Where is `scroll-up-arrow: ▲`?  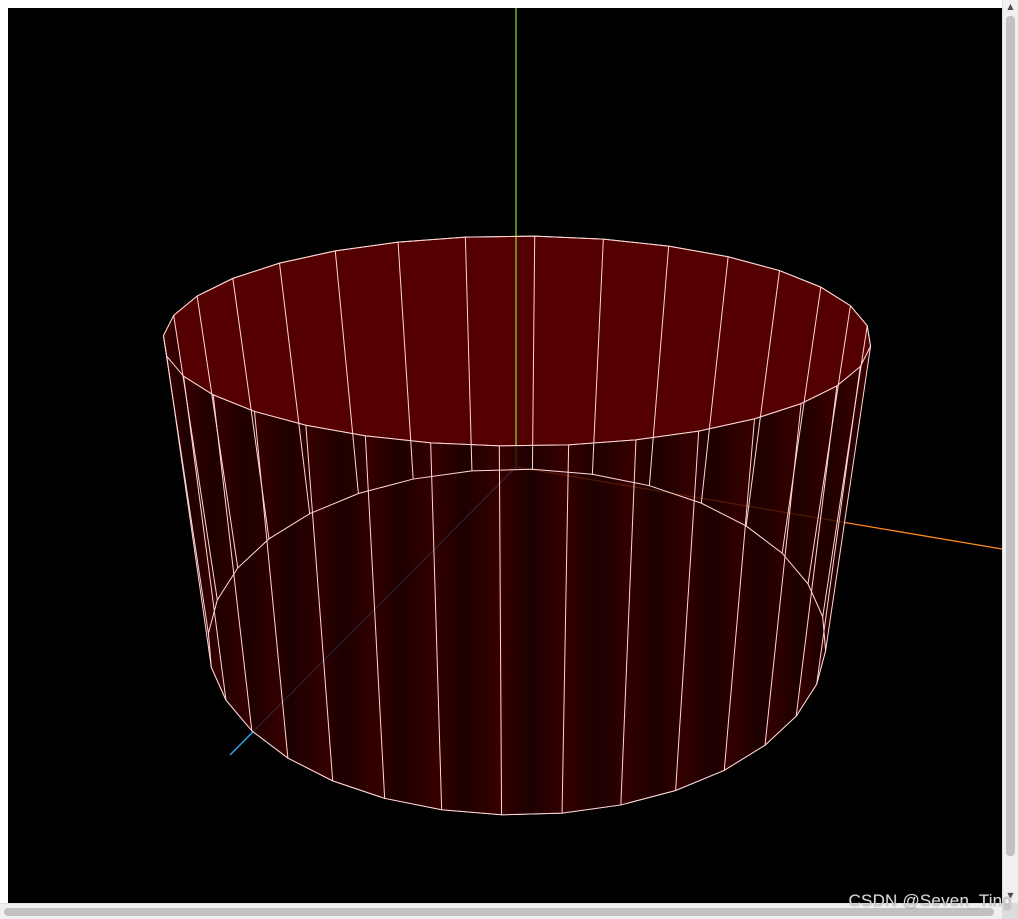
scroll-up-arrow: ▲ is located at coordinates (1010, 7).